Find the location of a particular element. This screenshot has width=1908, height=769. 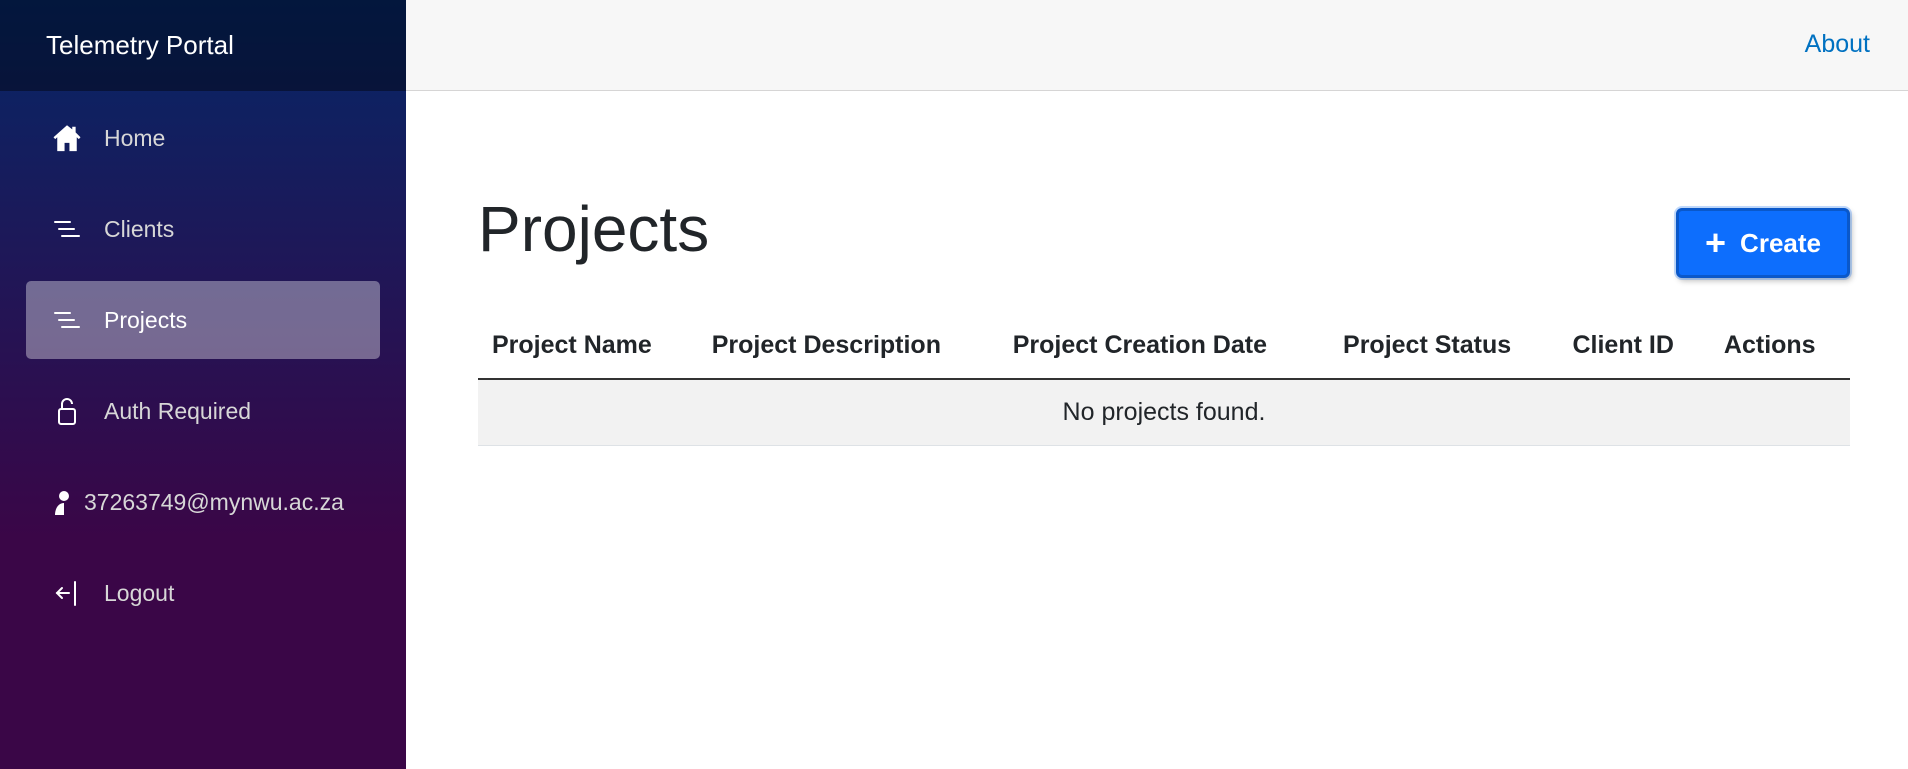

sidebar-link-clients: Clients is located at coordinates (203, 229).